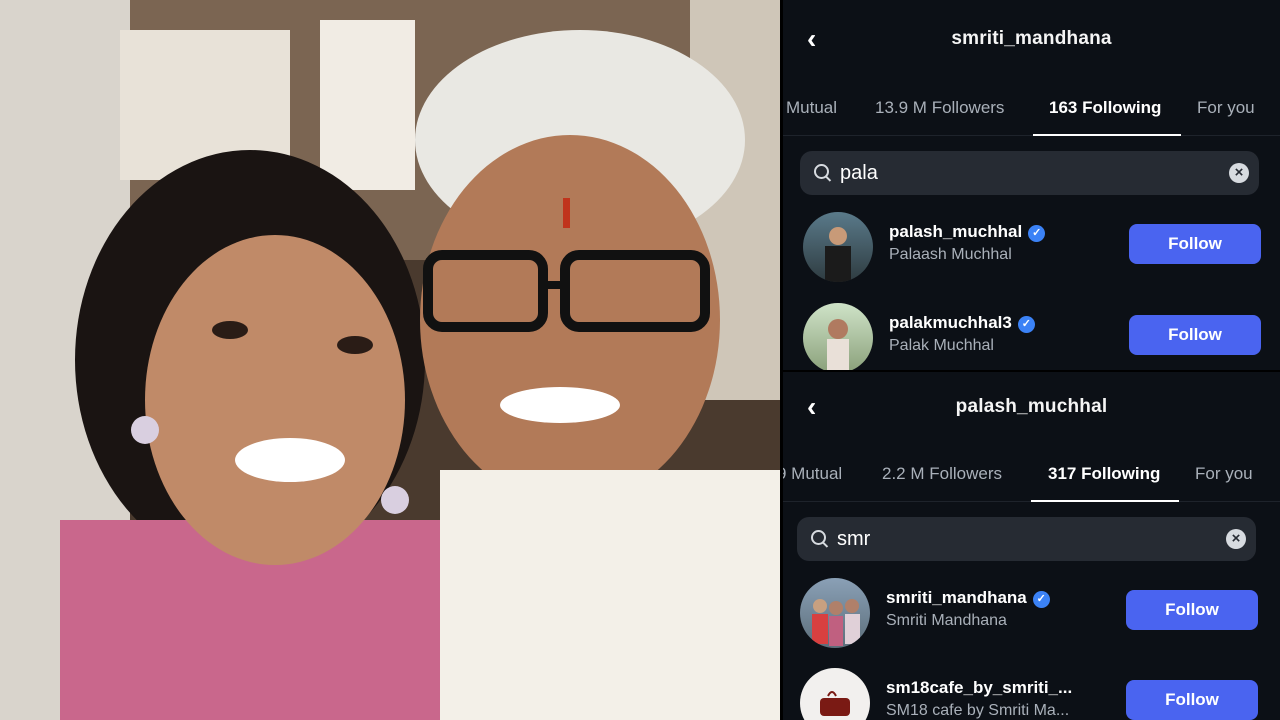  What do you see at coordinates (967, 232) in the screenshot?
I see `username: palash_muchhal ✓` at bounding box center [967, 232].